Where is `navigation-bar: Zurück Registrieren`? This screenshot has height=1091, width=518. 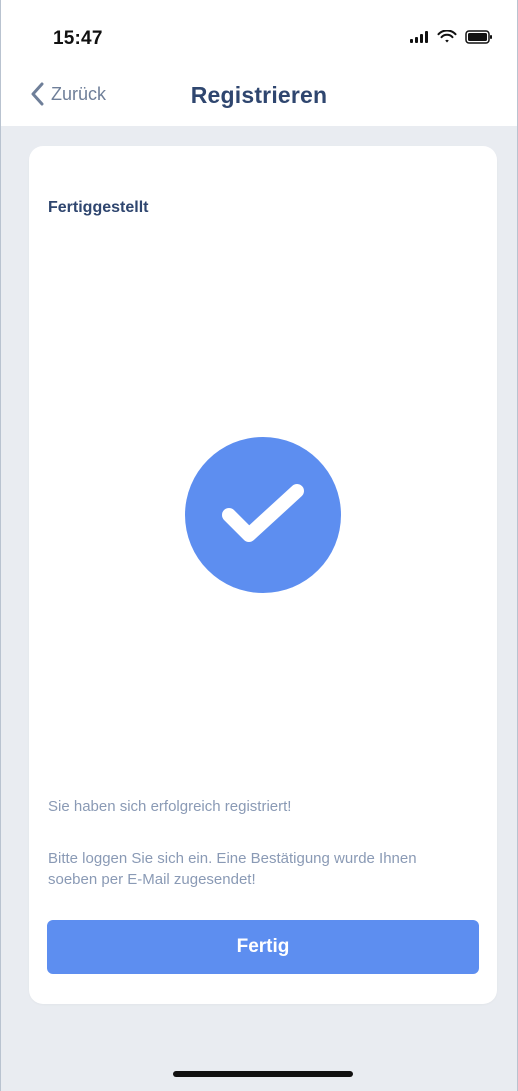 navigation-bar: Zurück Registrieren is located at coordinates (259, 98).